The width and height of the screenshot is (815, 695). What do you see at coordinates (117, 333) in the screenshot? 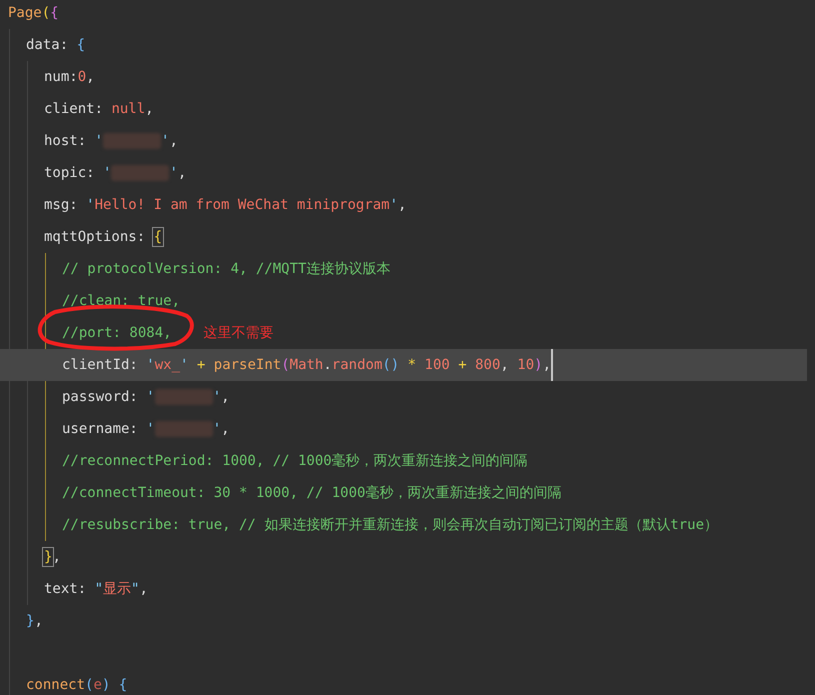
I see `code-comment: //port: 8084,` at bounding box center [117, 333].